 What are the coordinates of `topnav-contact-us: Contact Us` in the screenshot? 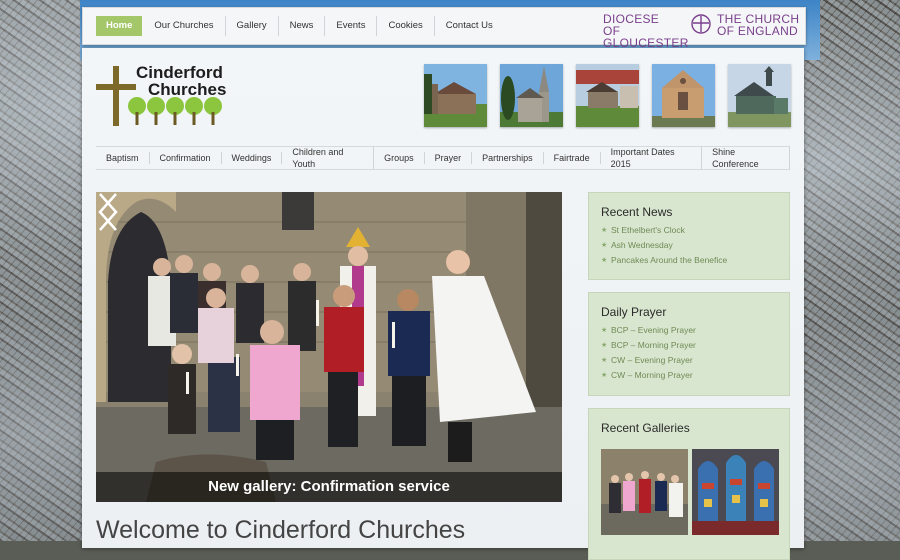 It's located at (469, 26).